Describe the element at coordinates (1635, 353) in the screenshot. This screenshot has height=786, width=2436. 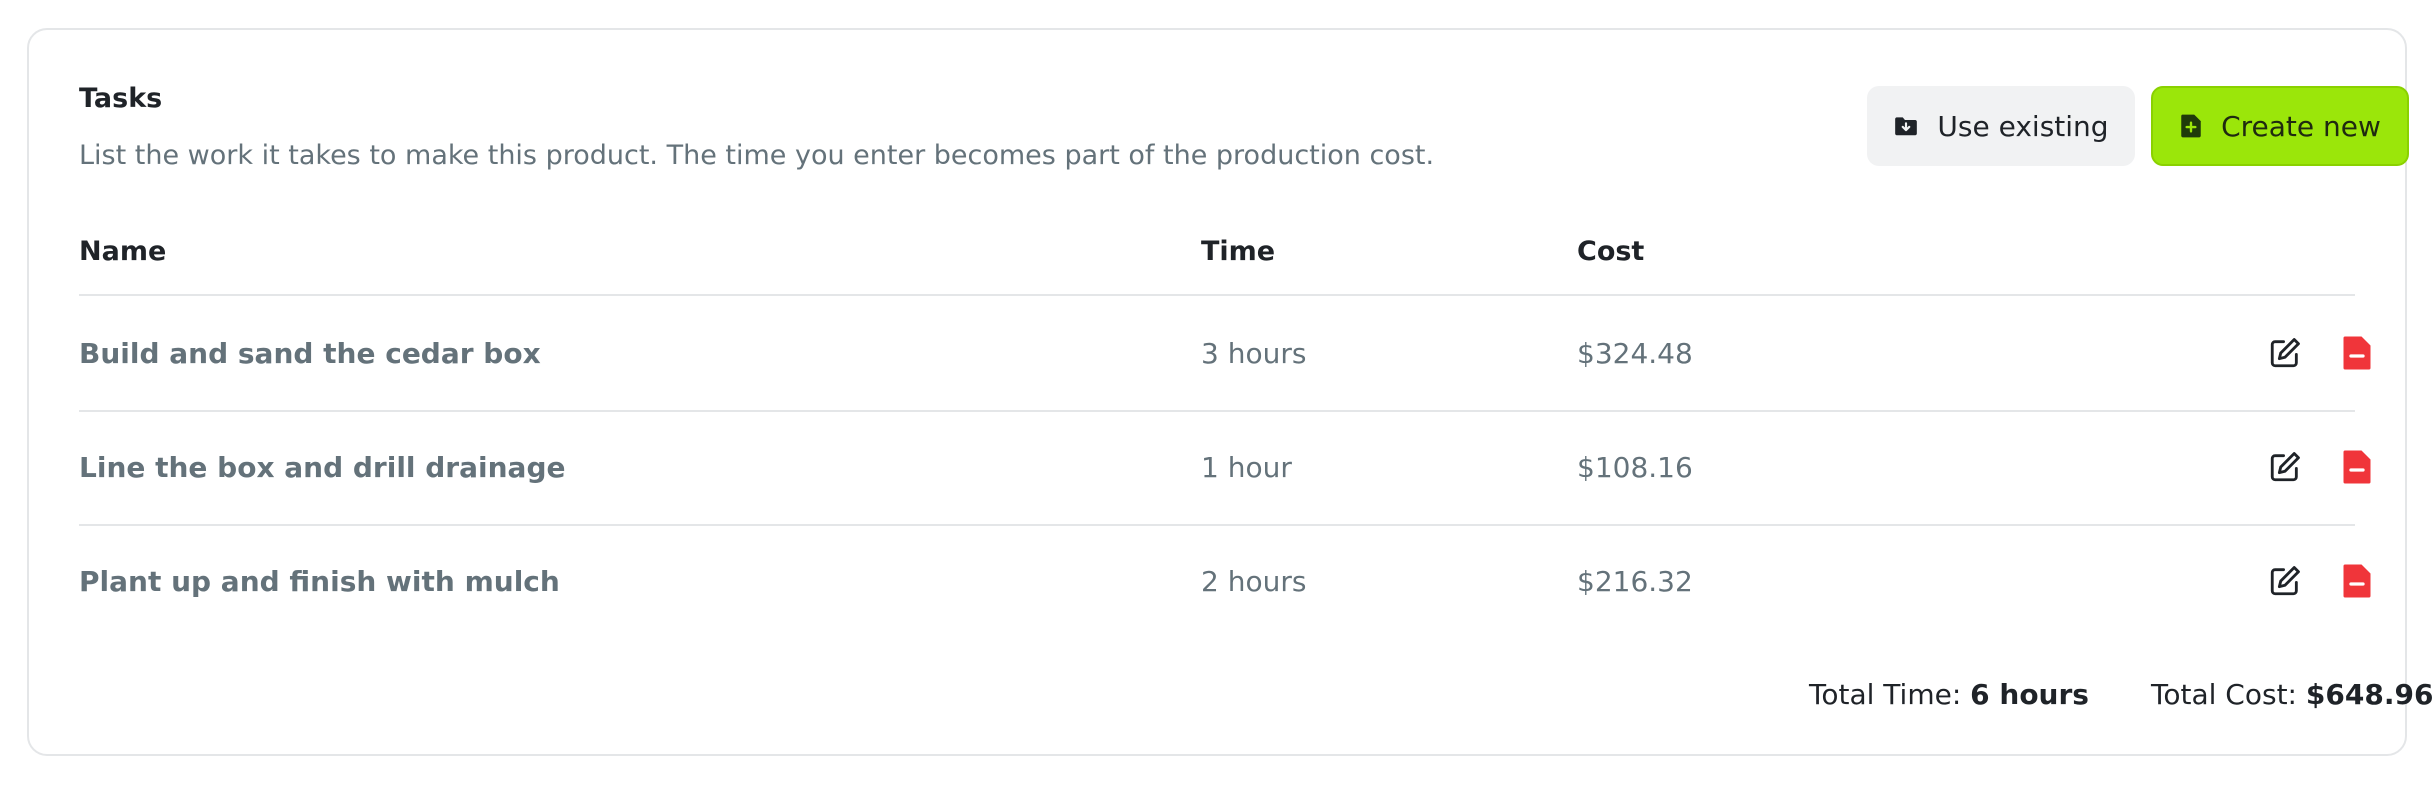
I see `task-cost: $324.48` at that location.